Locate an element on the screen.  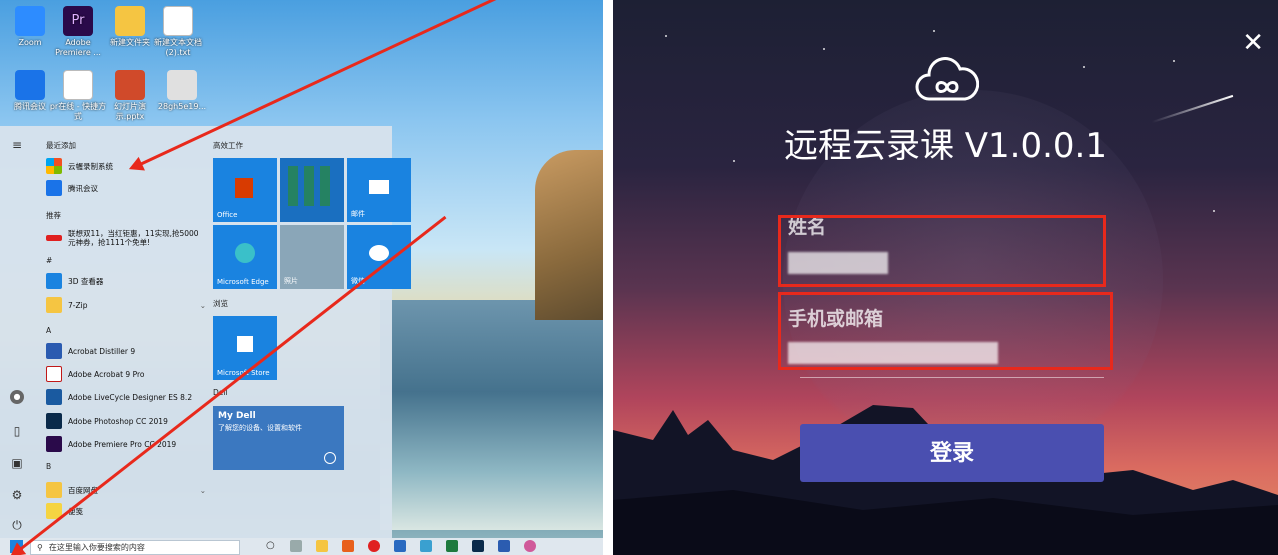
dell-logo-icon is located at coordinates (330, 458).